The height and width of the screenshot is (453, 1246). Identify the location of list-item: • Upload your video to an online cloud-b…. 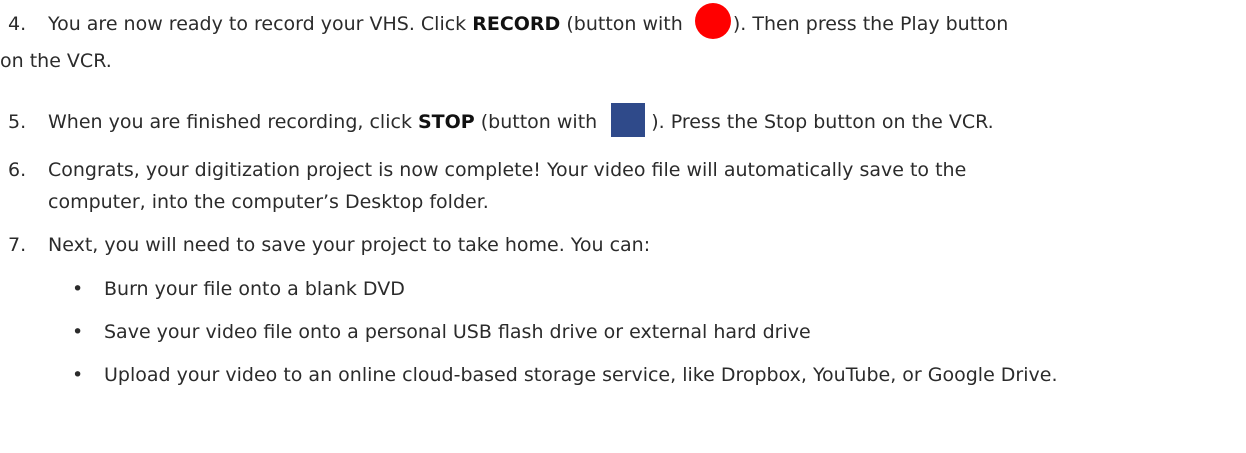
(652, 375).